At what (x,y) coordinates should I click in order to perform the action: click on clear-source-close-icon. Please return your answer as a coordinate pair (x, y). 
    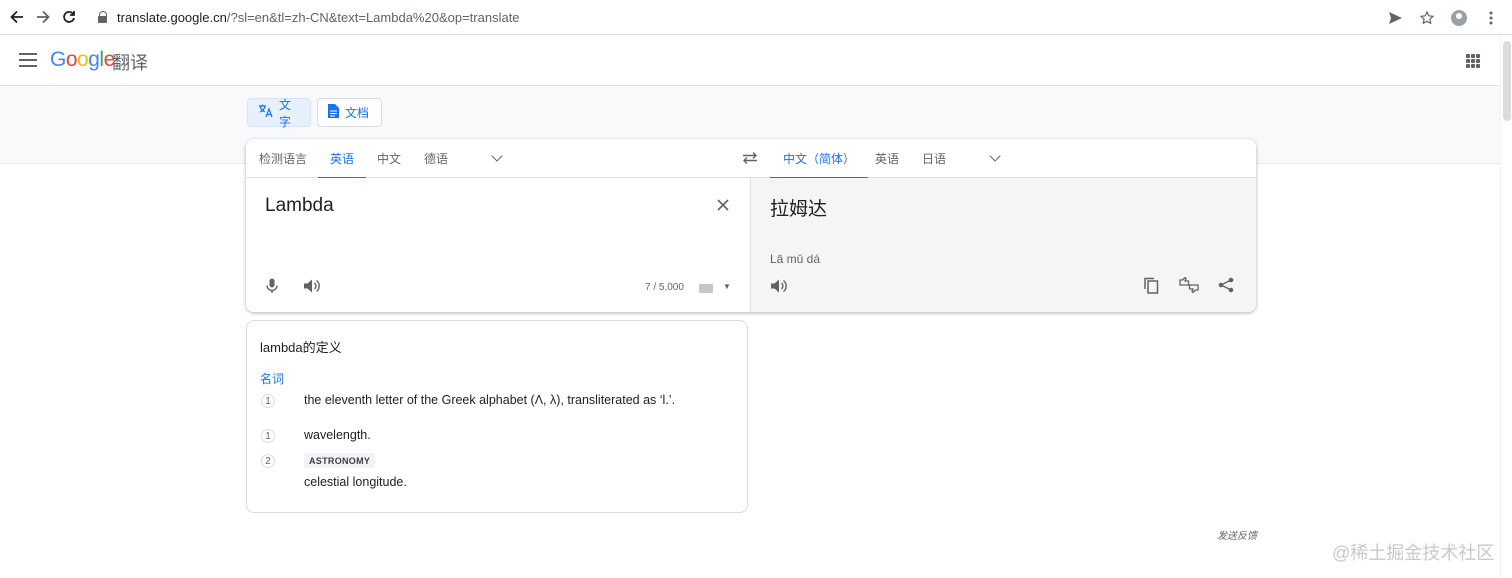
    Looking at the image, I should click on (723, 206).